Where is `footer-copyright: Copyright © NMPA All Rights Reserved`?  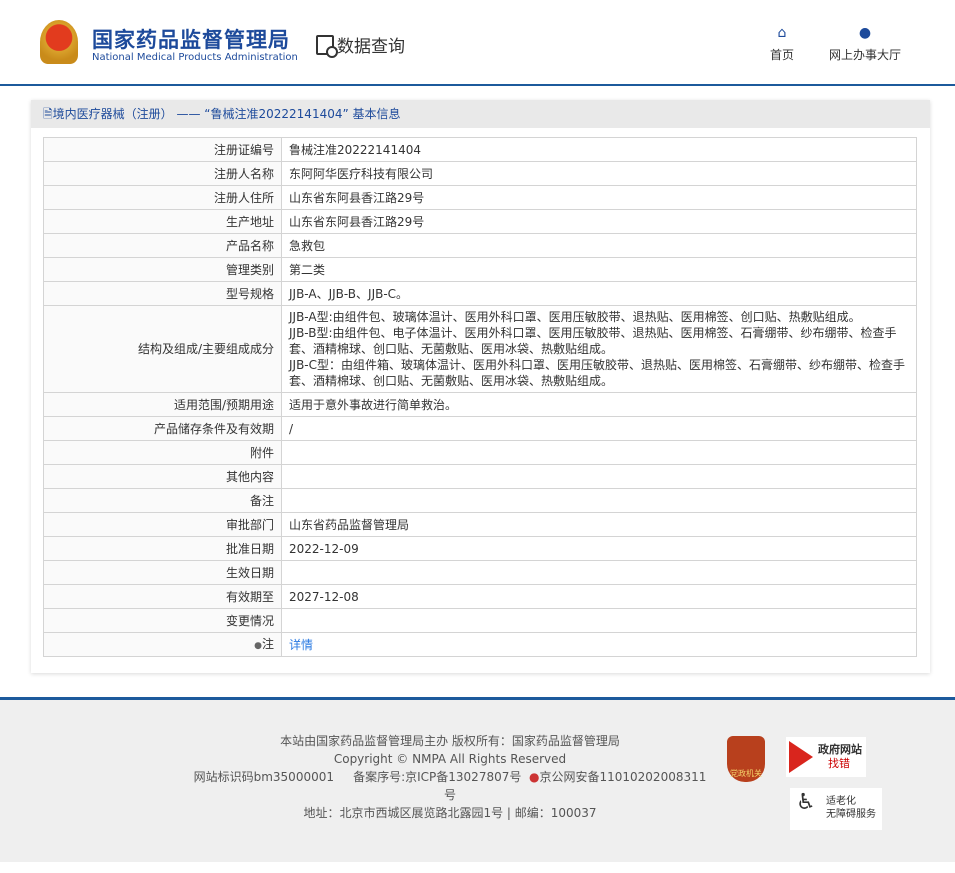 footer-copyright: Copyright © NMPA All Rights Reserved is located at coordinates (450, 759).